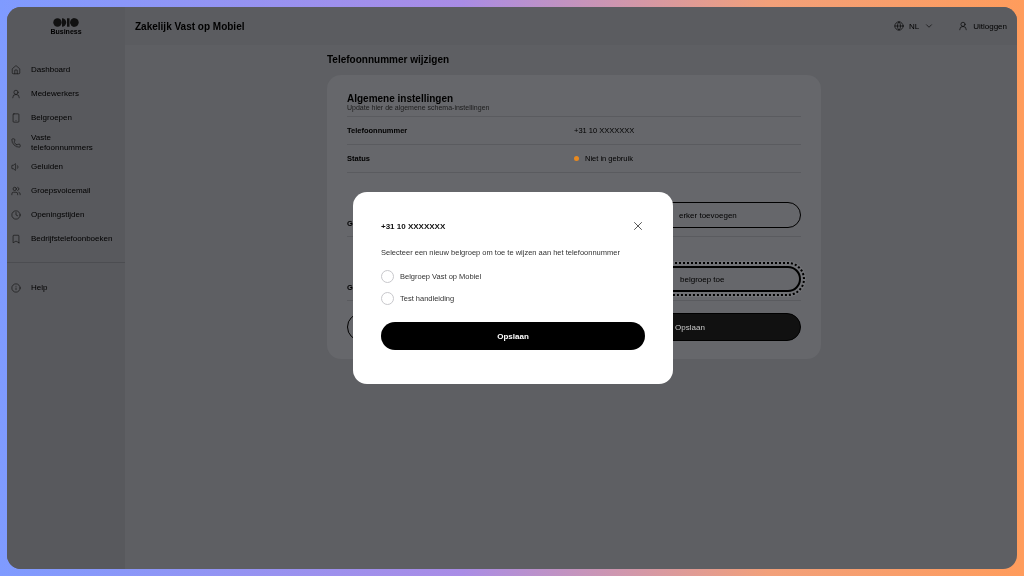 This screenshot has height=576, width=1024. Describe the element at coordinates (513, 336) in the screenshot. I see `save-button: Opslaan` at that location.